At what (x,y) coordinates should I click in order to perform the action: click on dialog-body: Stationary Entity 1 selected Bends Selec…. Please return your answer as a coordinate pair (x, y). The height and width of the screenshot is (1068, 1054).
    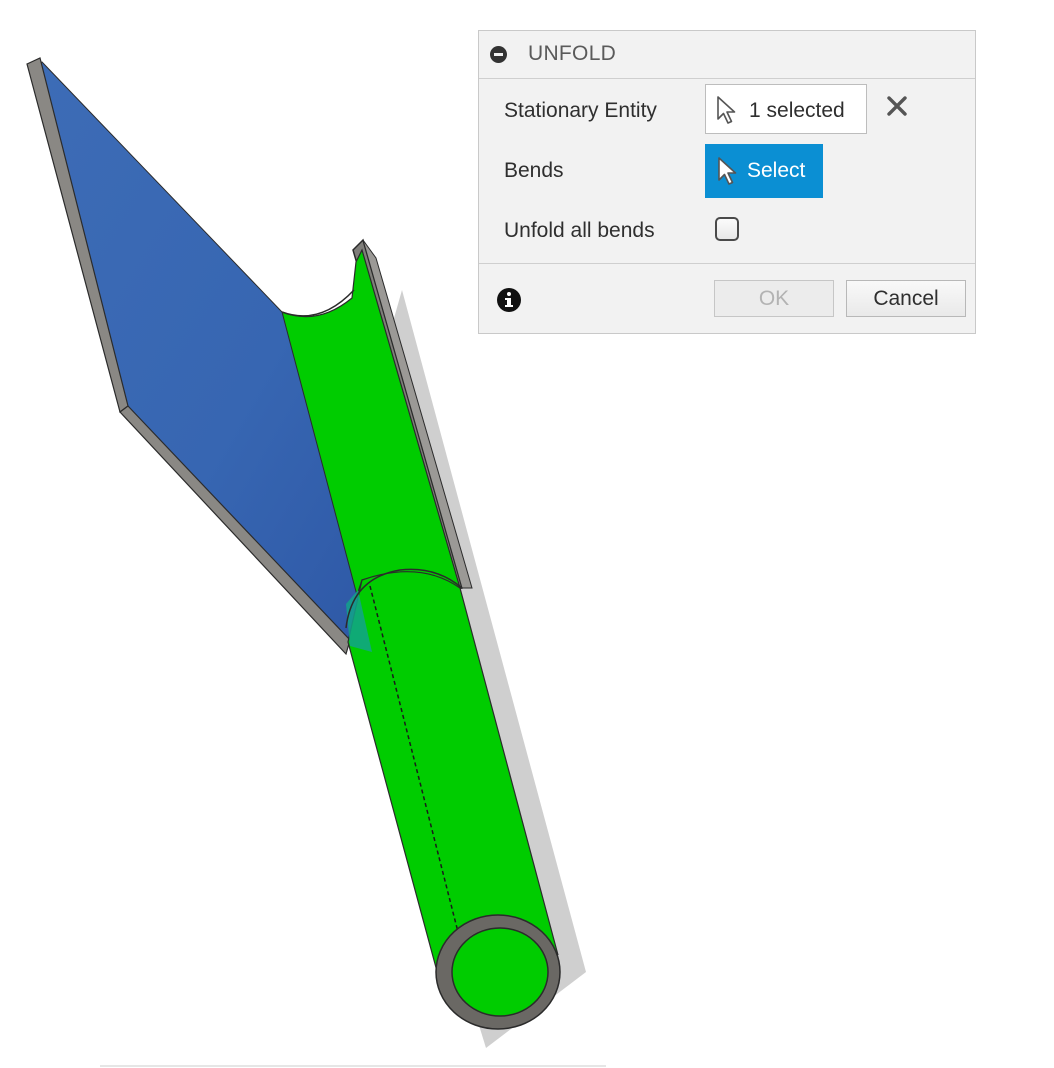
    Looking at the image, I should click on (727, 171).